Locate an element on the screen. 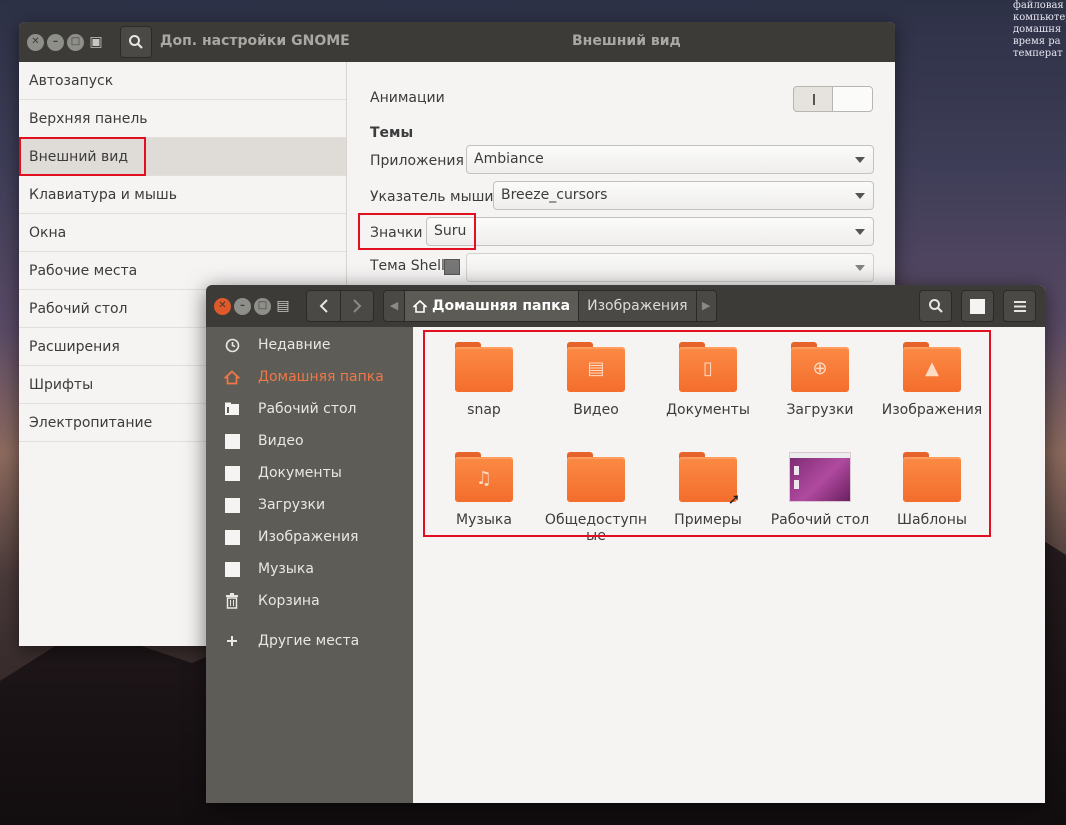 Image resolution: width=1066 pixels, height=825 pixels. path-bar: ◀ Домашняя папка Изображения ▶ is located at coordinates (550, 306).